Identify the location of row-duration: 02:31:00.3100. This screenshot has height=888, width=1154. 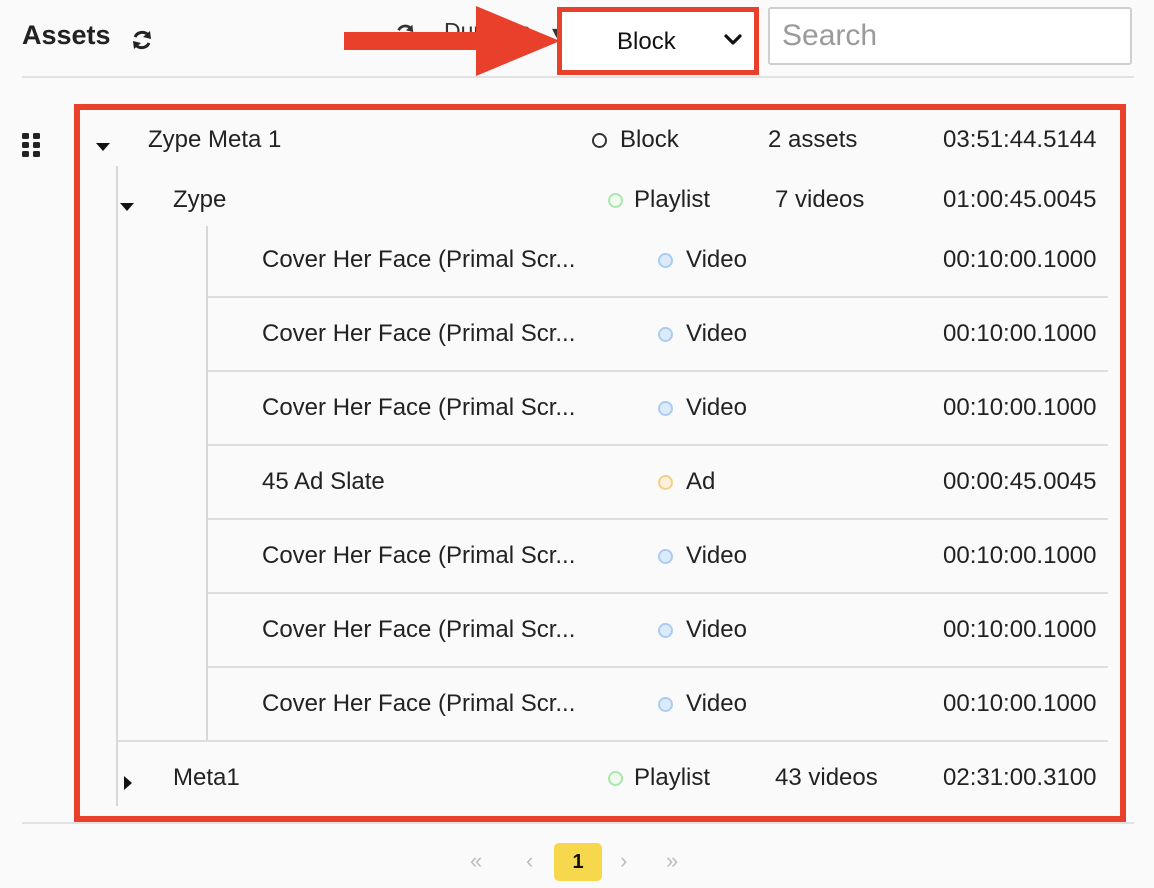
(1020, 777).